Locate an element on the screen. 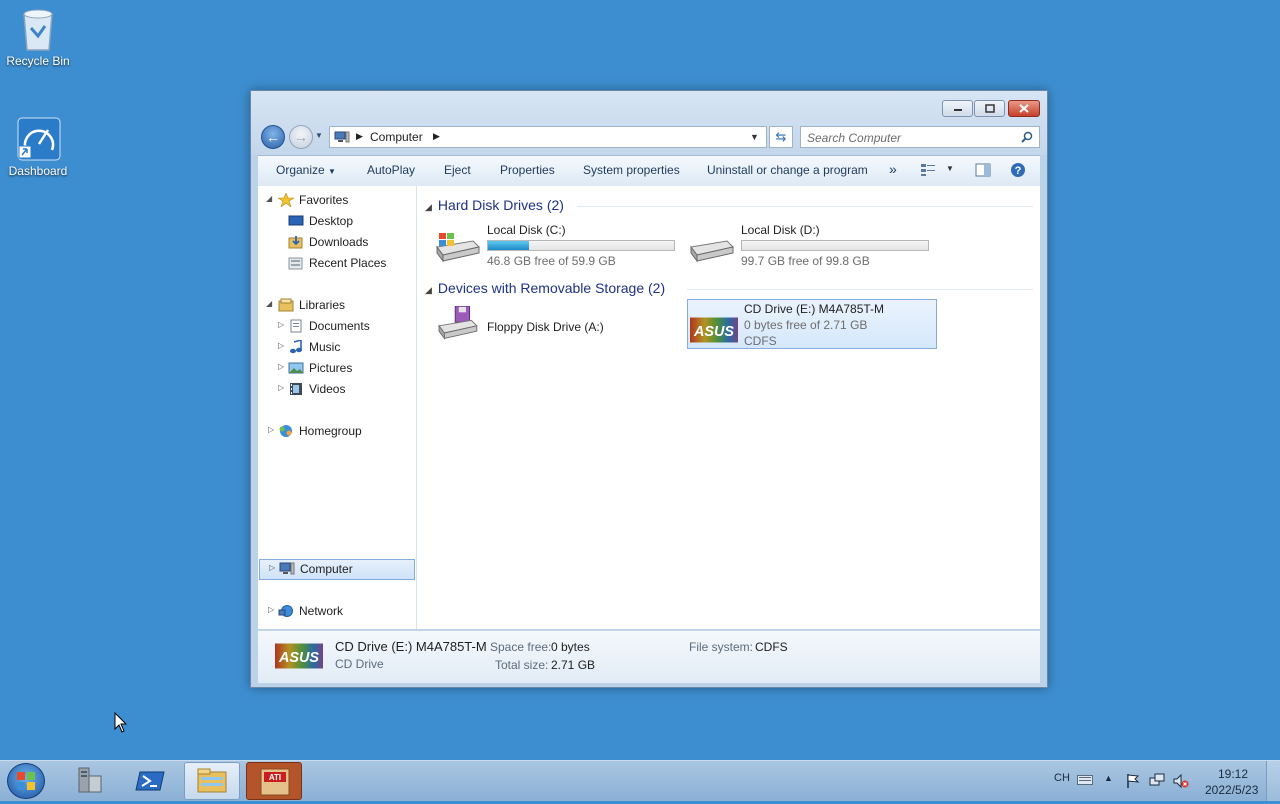  drive-name: CD Drive (E:) M4A785T-M is located at coordinates (814, 309).